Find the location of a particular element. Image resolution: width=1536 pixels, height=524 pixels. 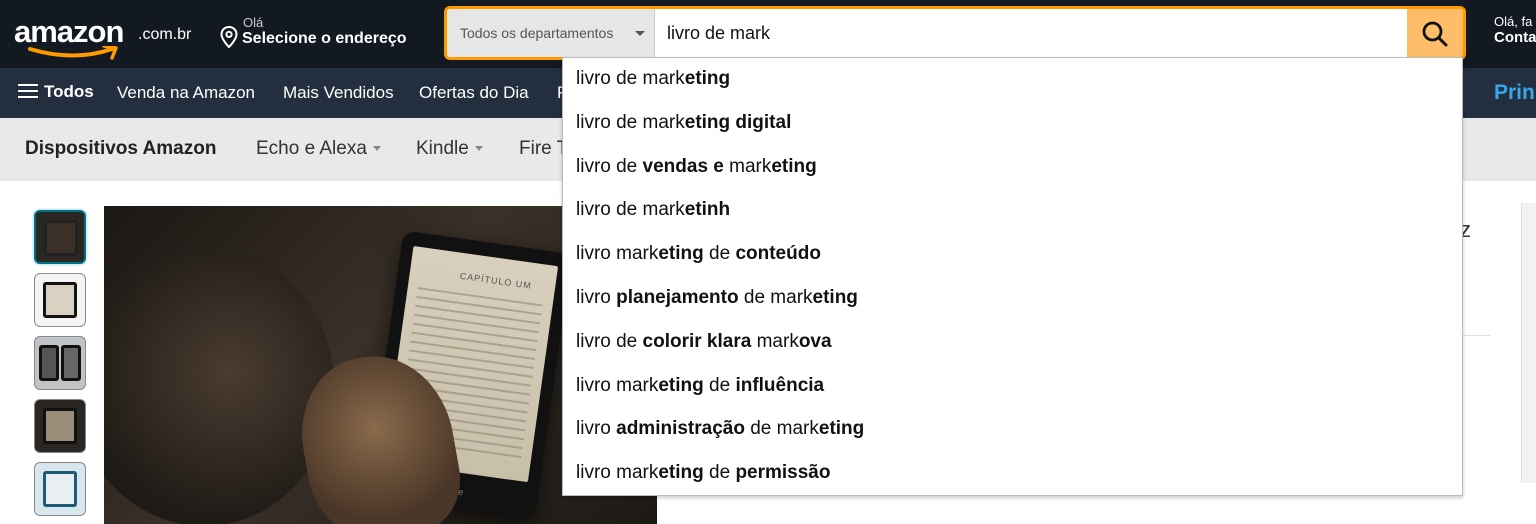

suggestion-item: livro planejamento de marketing is located at coordinates (1016, 298).